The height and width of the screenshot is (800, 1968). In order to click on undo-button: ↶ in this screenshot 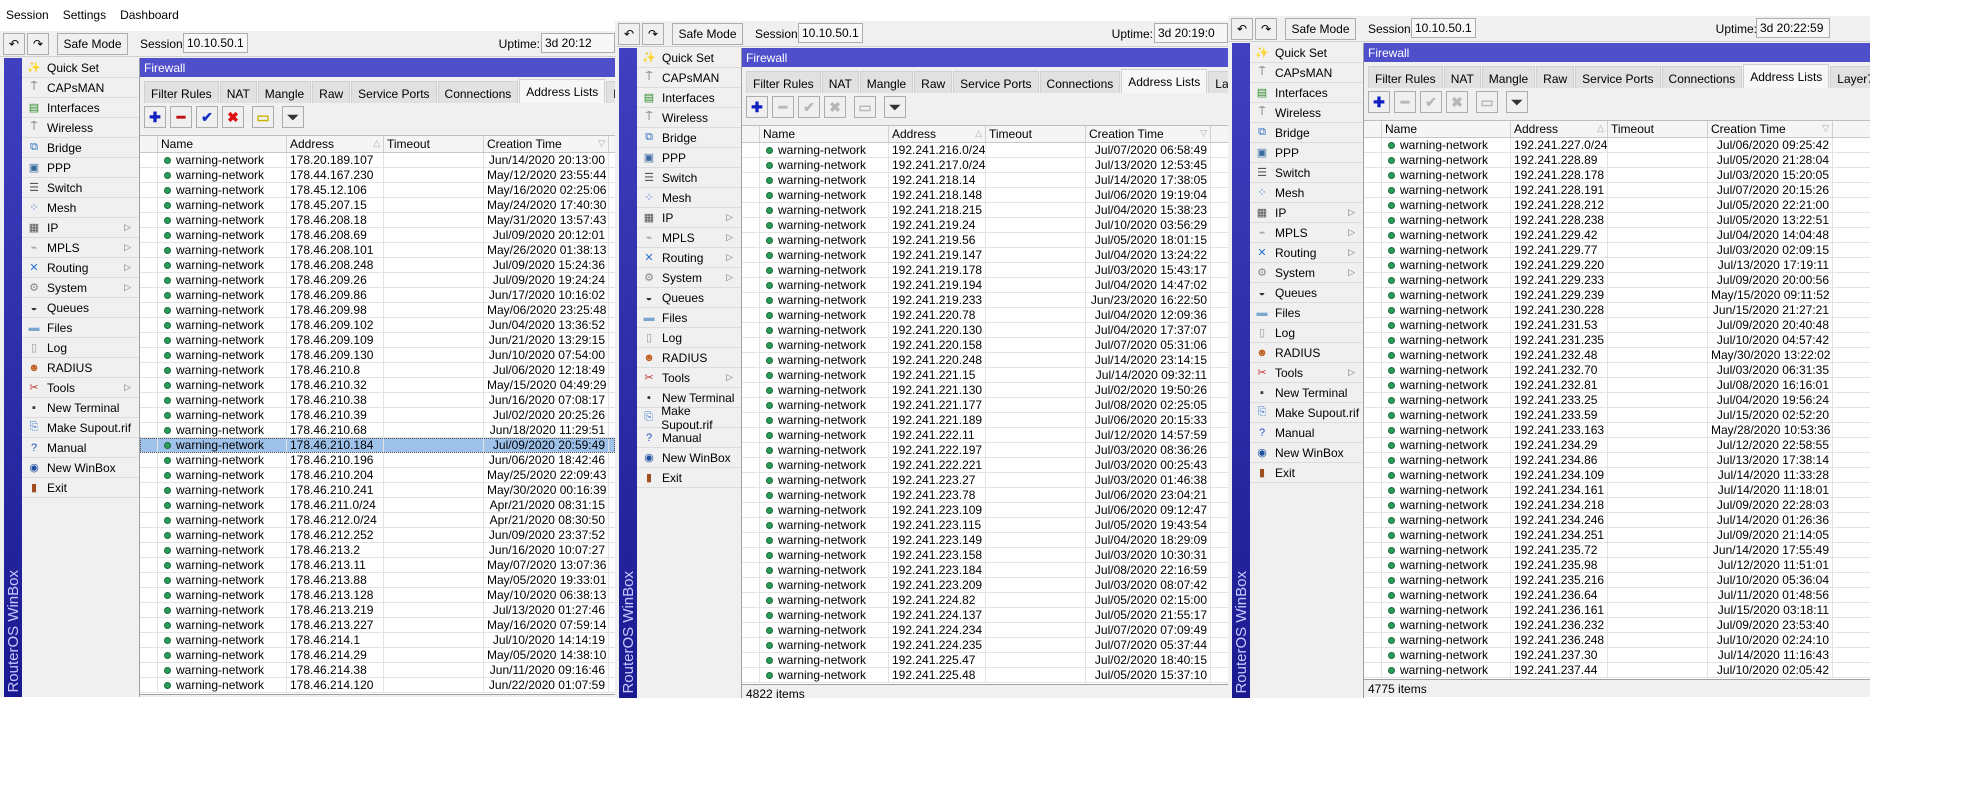, I will do `click(629, 34)`.